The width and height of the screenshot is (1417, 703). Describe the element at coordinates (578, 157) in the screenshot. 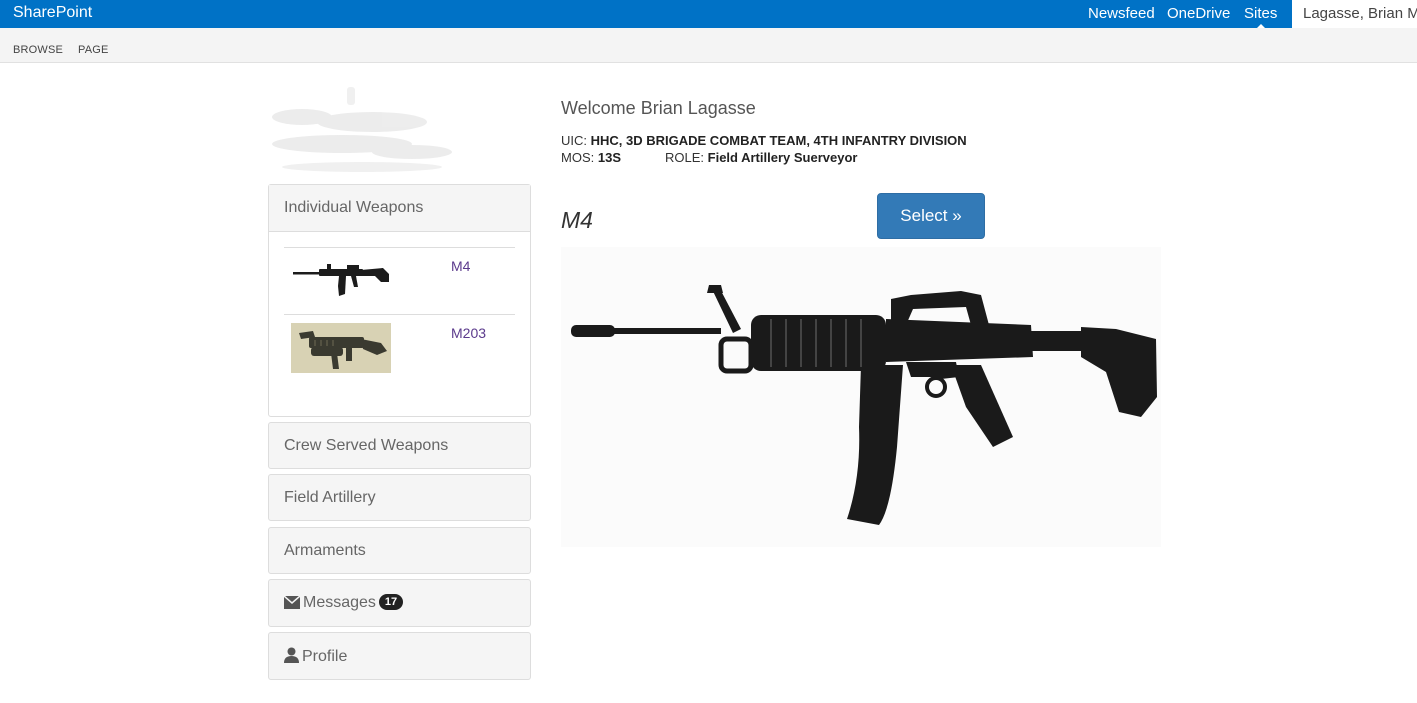

I see `mos-label: MOS:` at that location.